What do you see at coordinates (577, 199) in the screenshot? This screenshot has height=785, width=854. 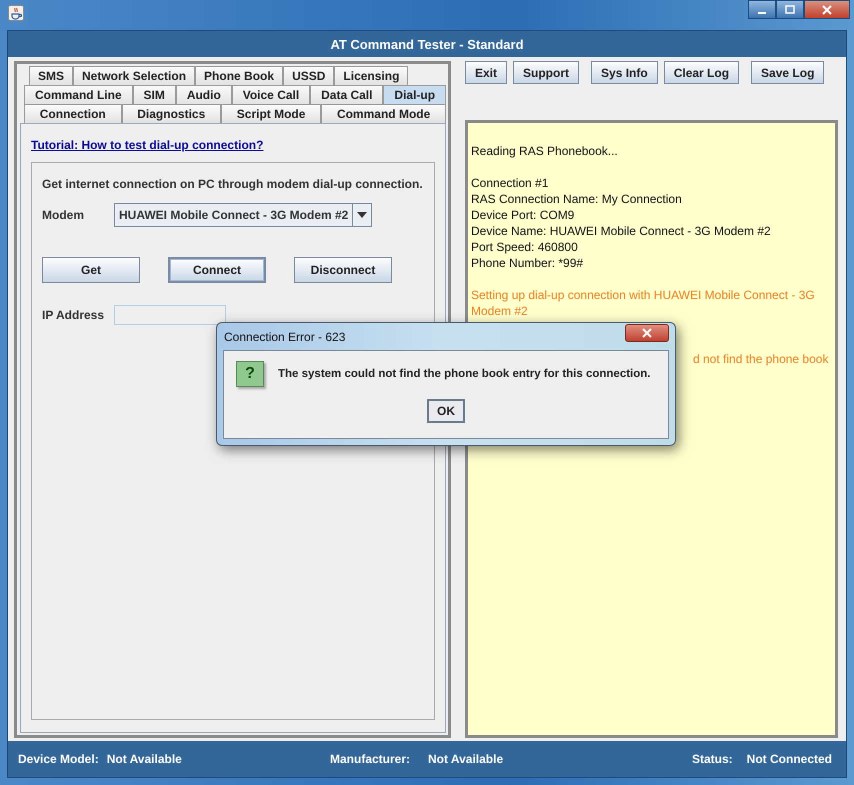 I see `log-line: RAS Connection Name: My Connection` at bounding box center [577, 199].